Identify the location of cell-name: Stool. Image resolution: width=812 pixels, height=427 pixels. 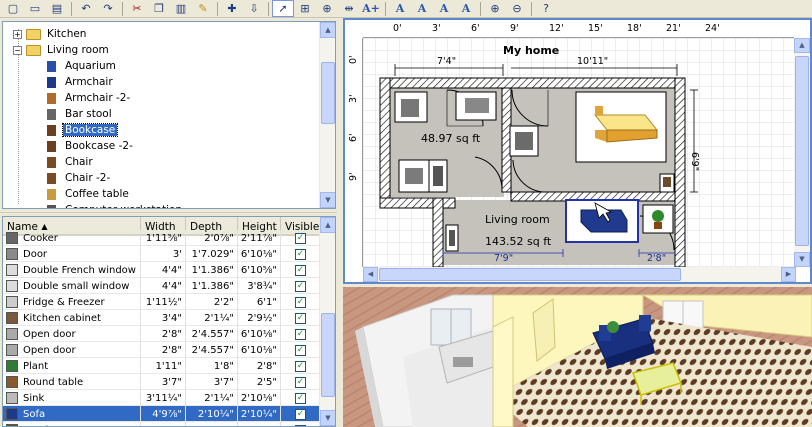
(72, 424).